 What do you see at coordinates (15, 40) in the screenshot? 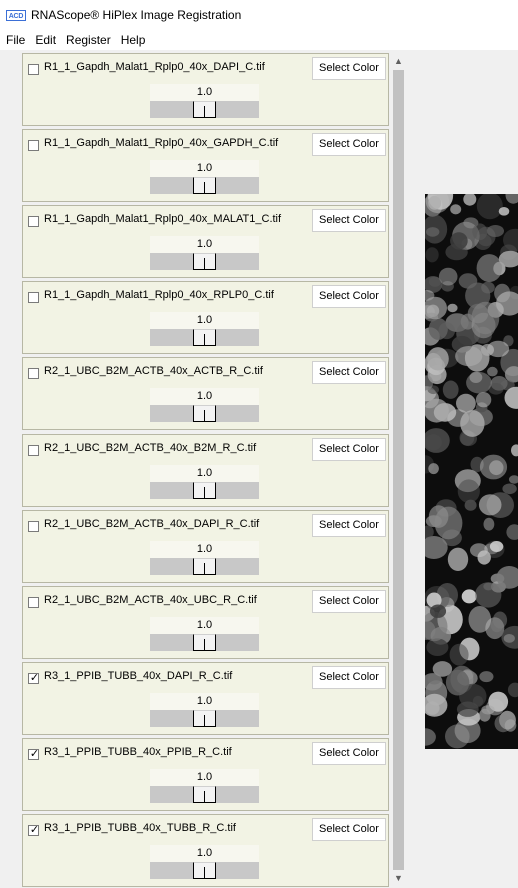
I see `menu-file: File` at bounding box center [15, 40].